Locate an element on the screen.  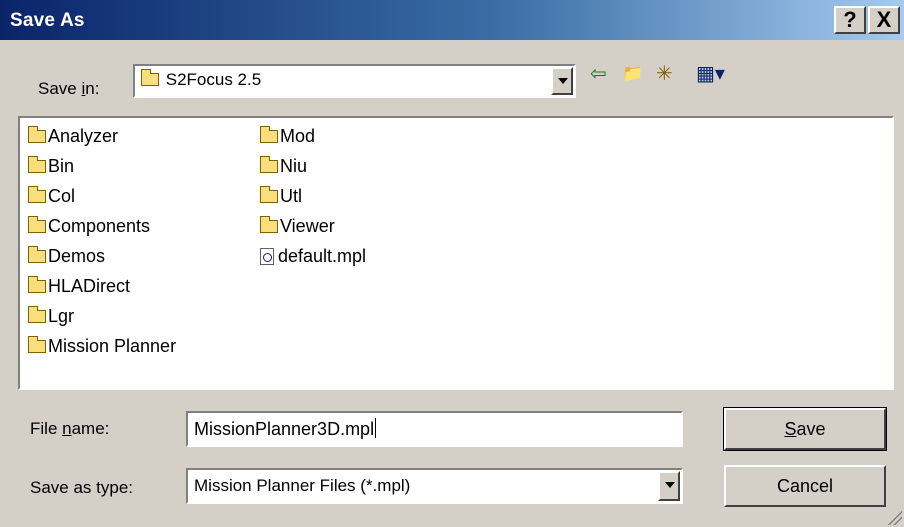
list-item: Col is located at coordinates (51, 196).